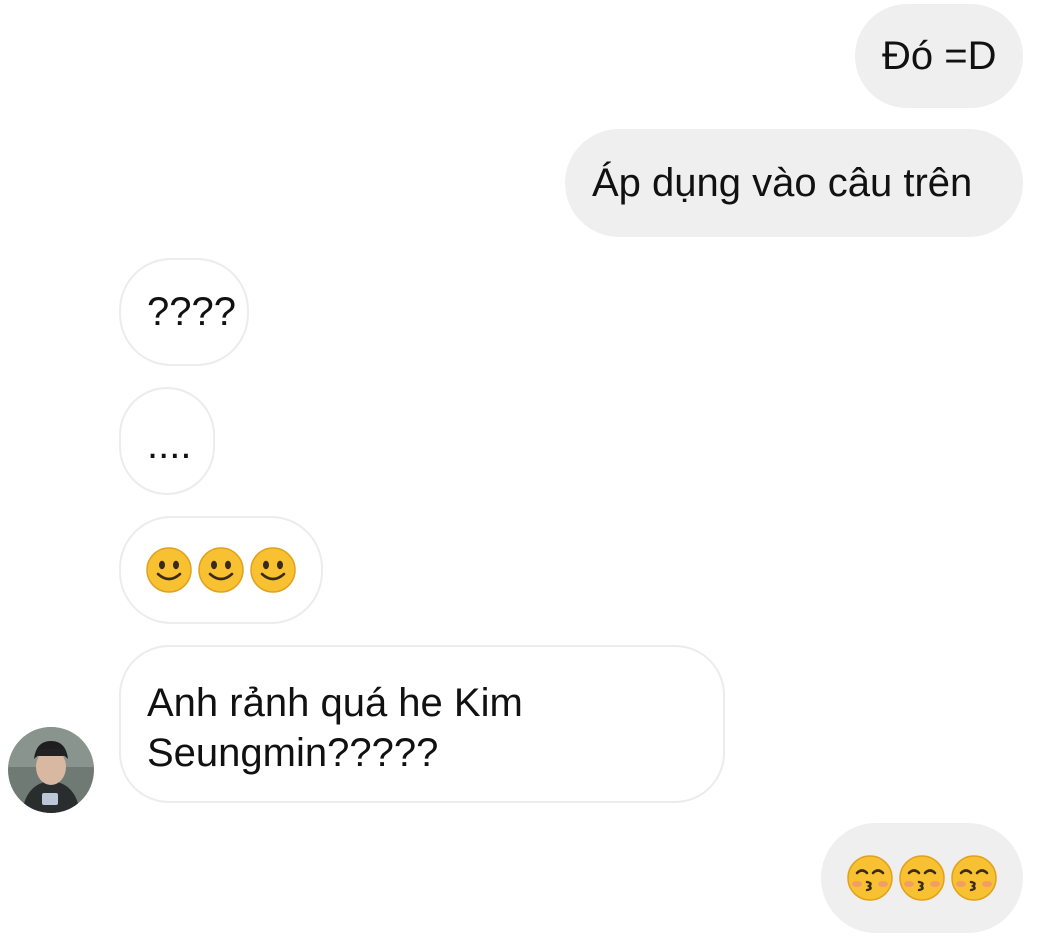 The height and width of the screenshot is (943, 1050). I want to click on message-text: Đó =D, so click(939, 56).